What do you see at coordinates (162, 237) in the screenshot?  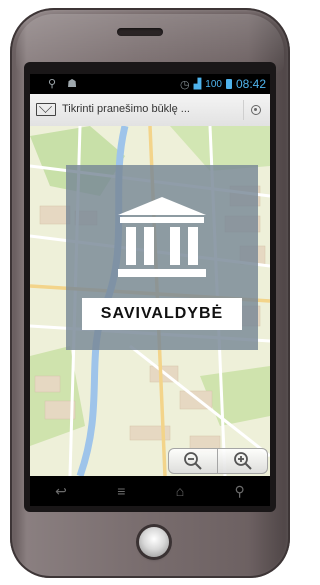 I see `building-icon` at bounding box center [162, 237].